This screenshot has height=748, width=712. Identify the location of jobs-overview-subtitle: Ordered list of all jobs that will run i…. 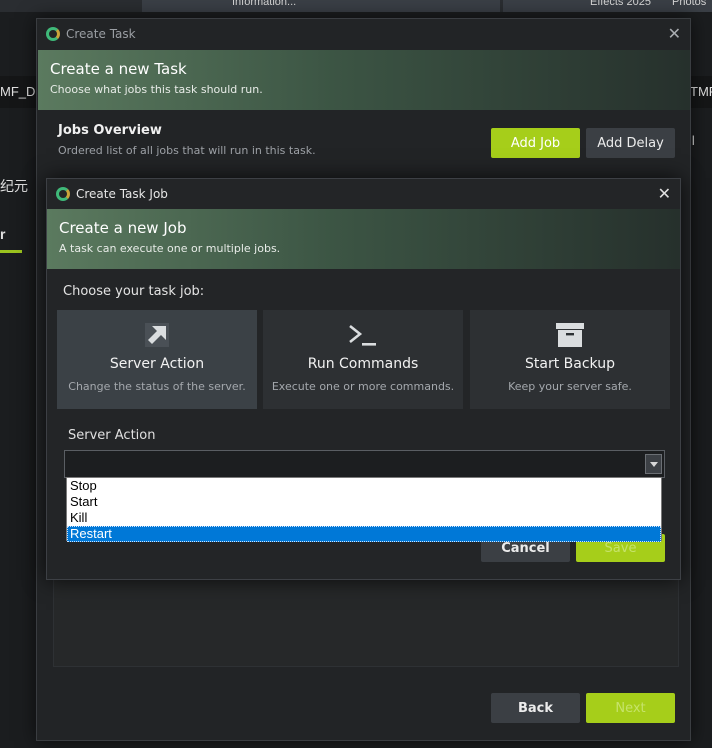
(187, 150).